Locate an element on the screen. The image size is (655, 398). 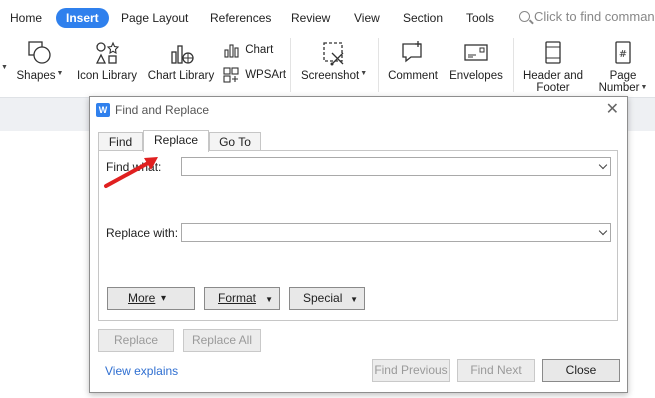
special-label: Special is located at coordinates (323, 298).